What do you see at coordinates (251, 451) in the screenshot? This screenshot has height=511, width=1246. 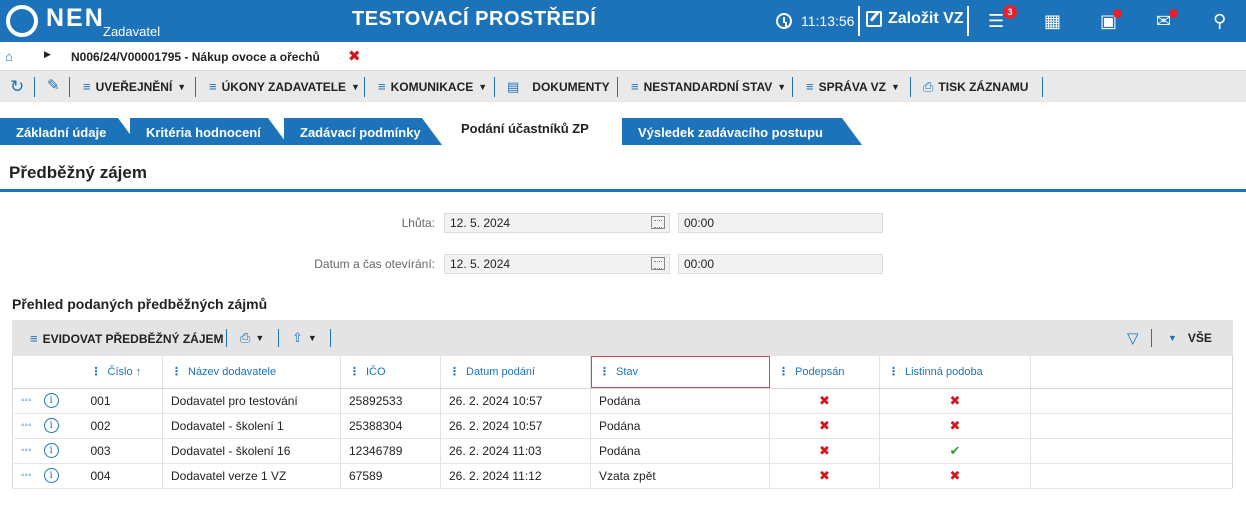 I see `cell-nazev: Dodavatel - školení 16` at bounding box center [251, 451].